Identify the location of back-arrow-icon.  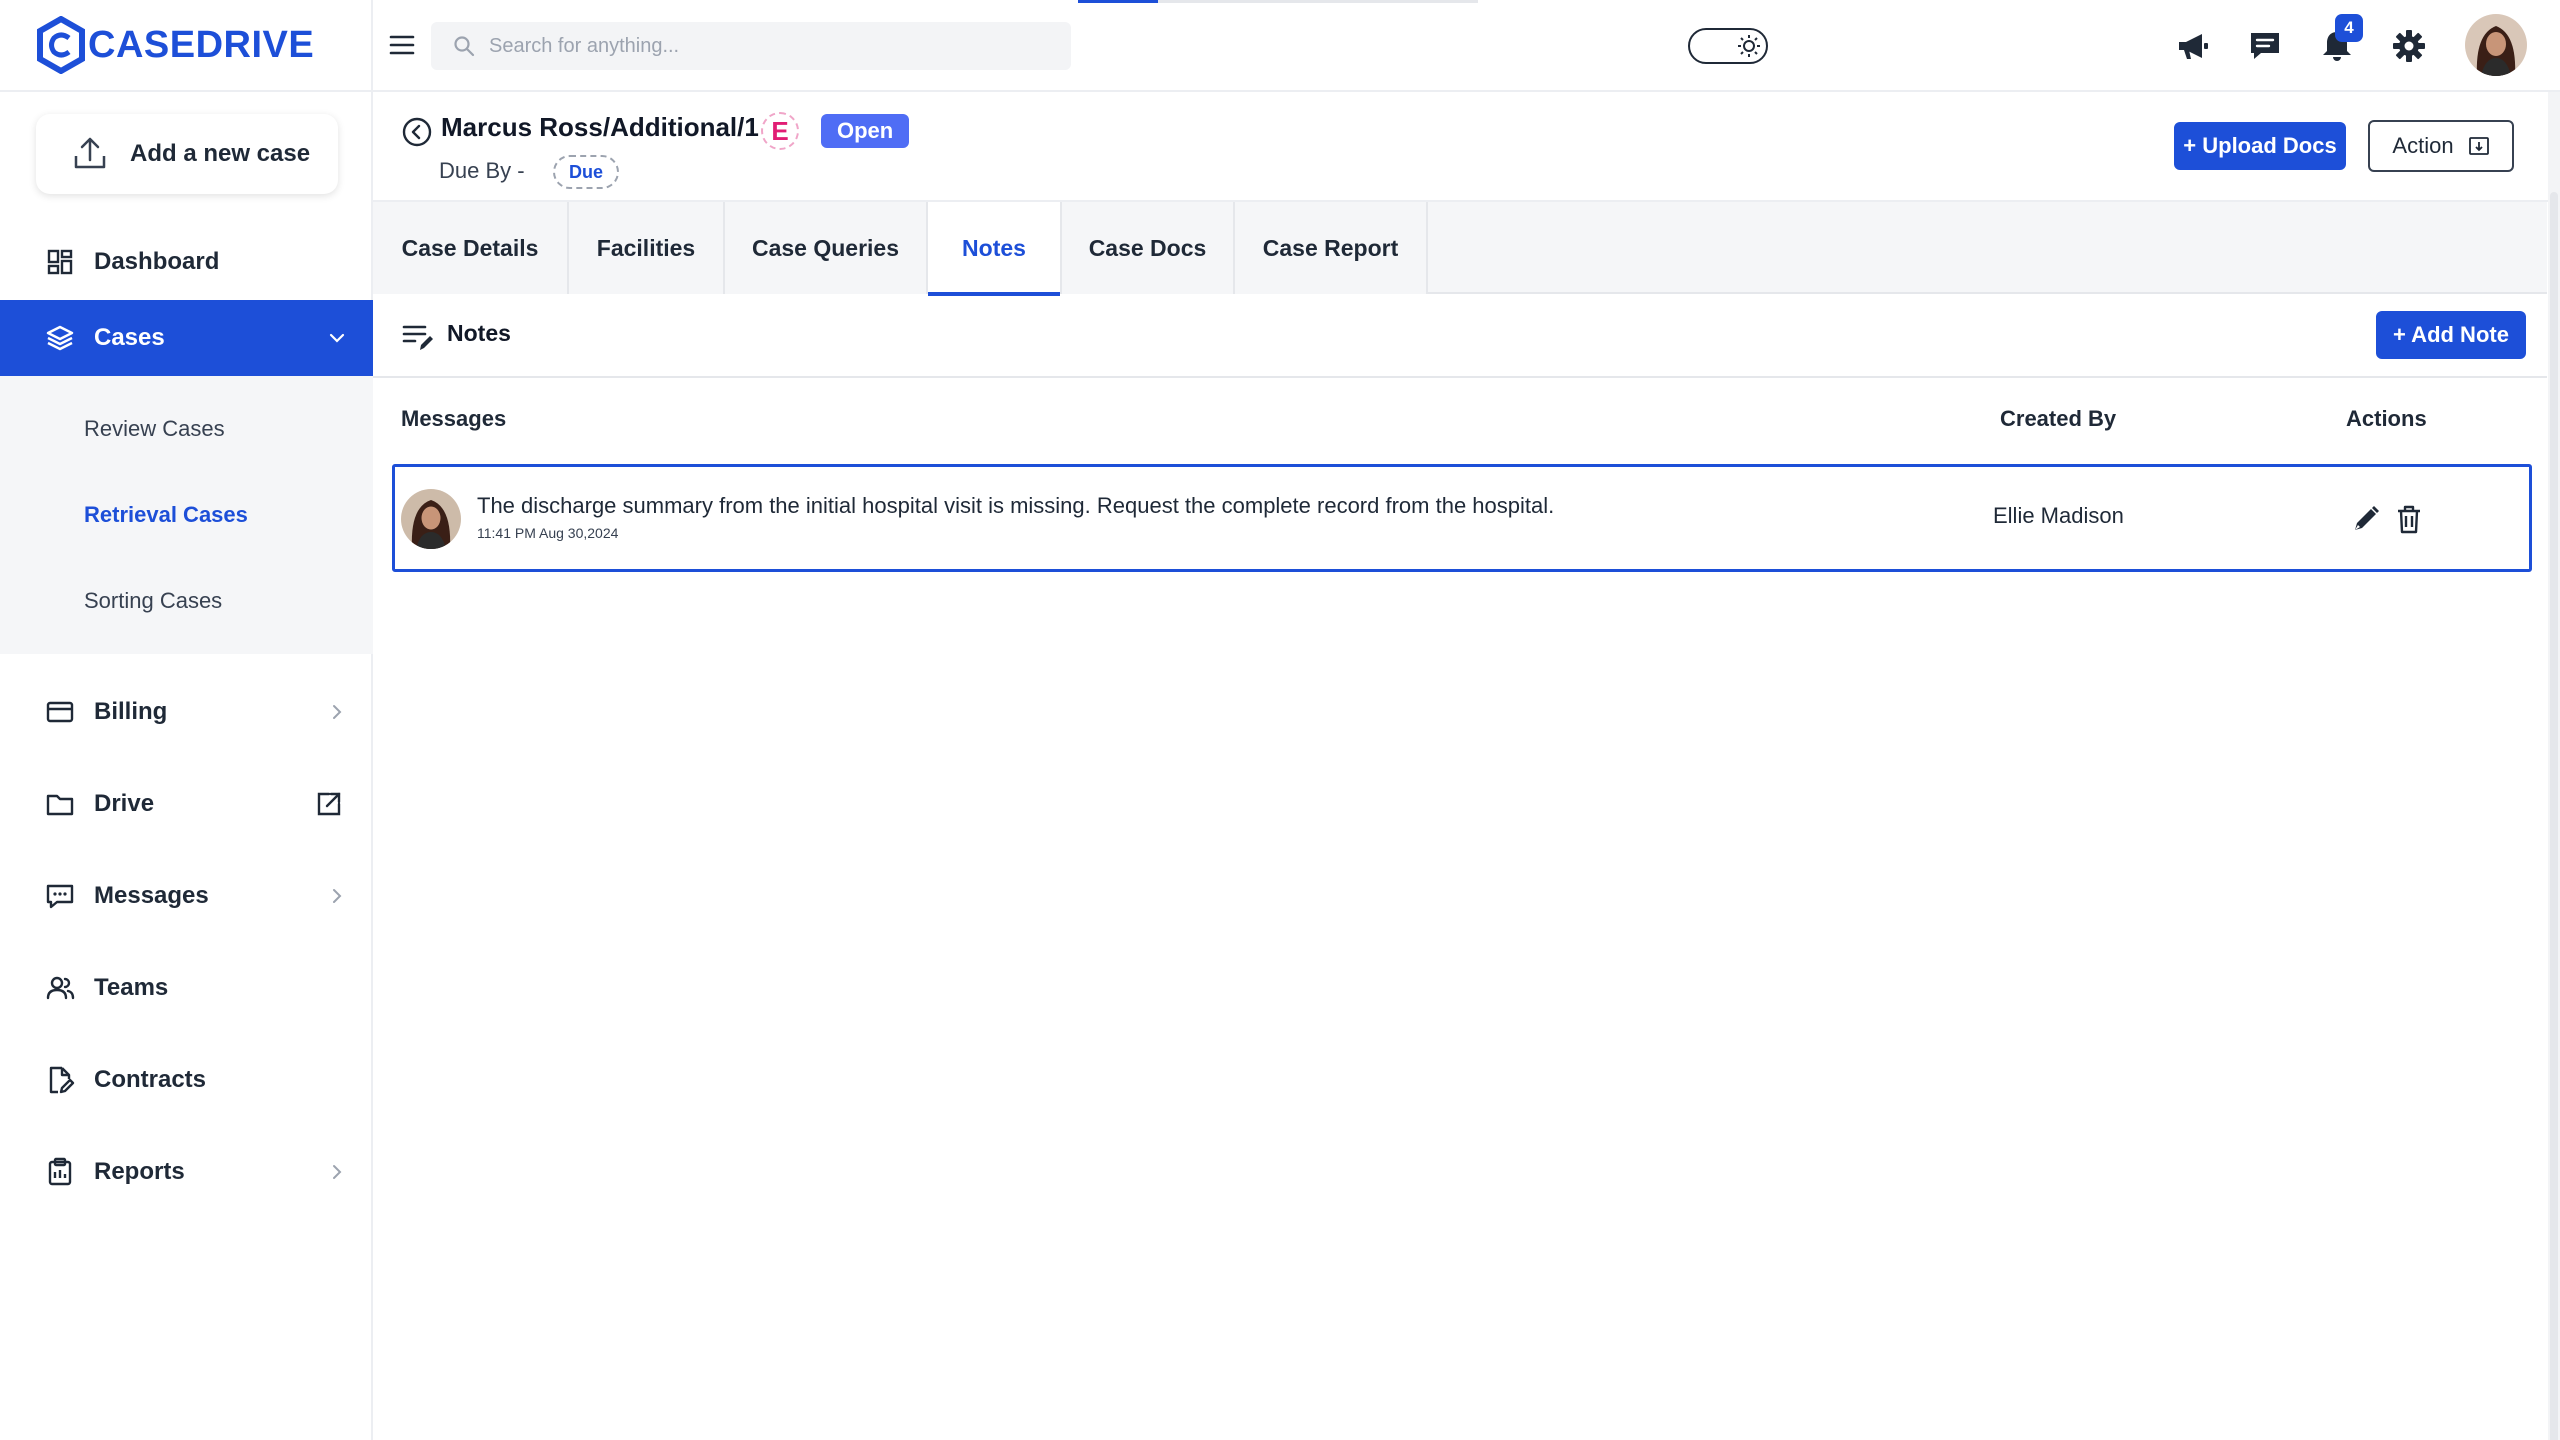
(417, 132).